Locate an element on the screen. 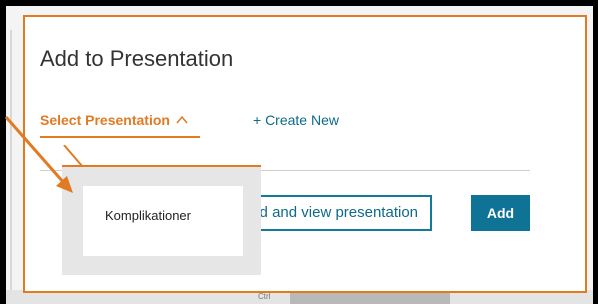 This screenshot has height=304, width=598. background-thumbnail is located at coordinates (370, 298).